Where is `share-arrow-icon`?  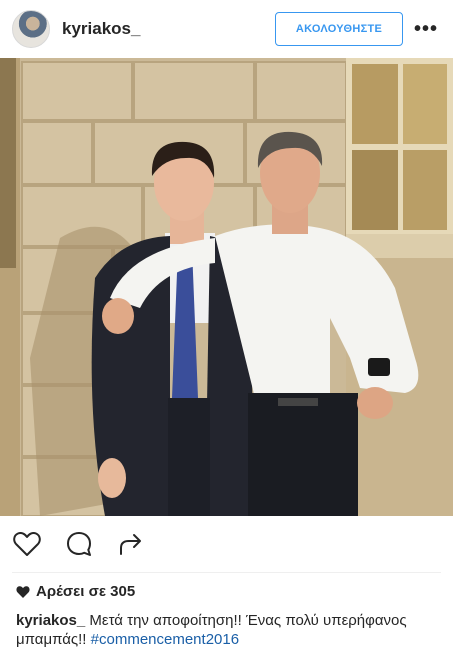 share-arrow-icon is located at coordinates (131, 544).